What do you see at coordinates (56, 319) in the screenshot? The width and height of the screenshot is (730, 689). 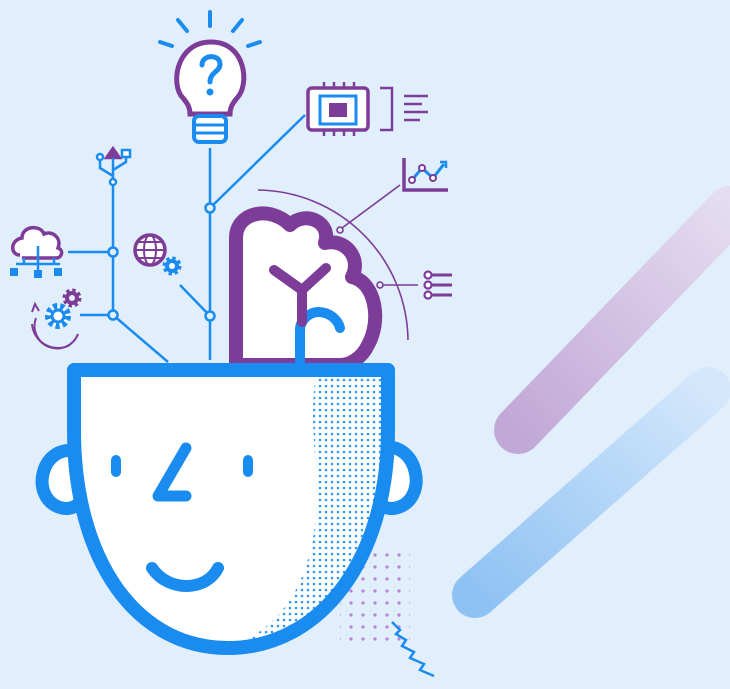 I see `gears-icon` at bounding box center [56, 319].